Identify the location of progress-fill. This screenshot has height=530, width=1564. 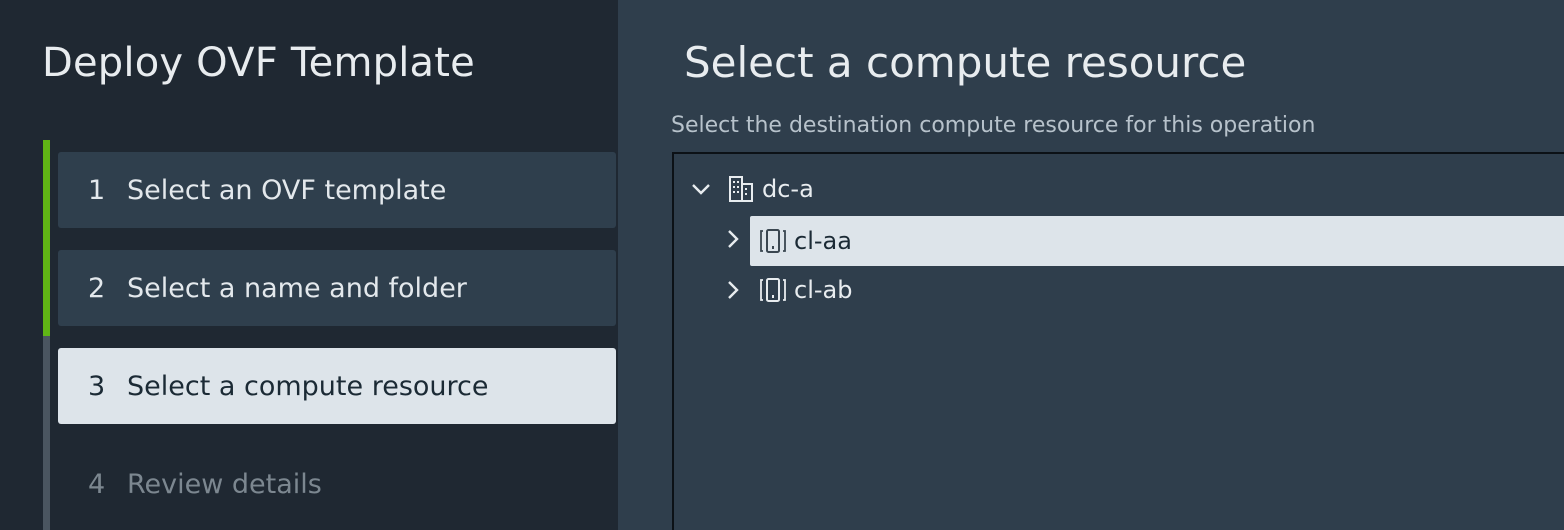
(46, 238).